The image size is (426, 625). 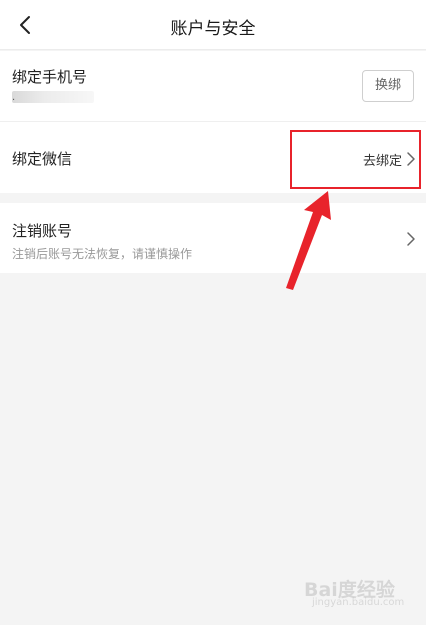 What do you see at coordinates (102, 254) in the screenshot?
I see `deactivate-description: 注销后账号无法恢复，请谨慎操作` at bounding box center [102, 254].